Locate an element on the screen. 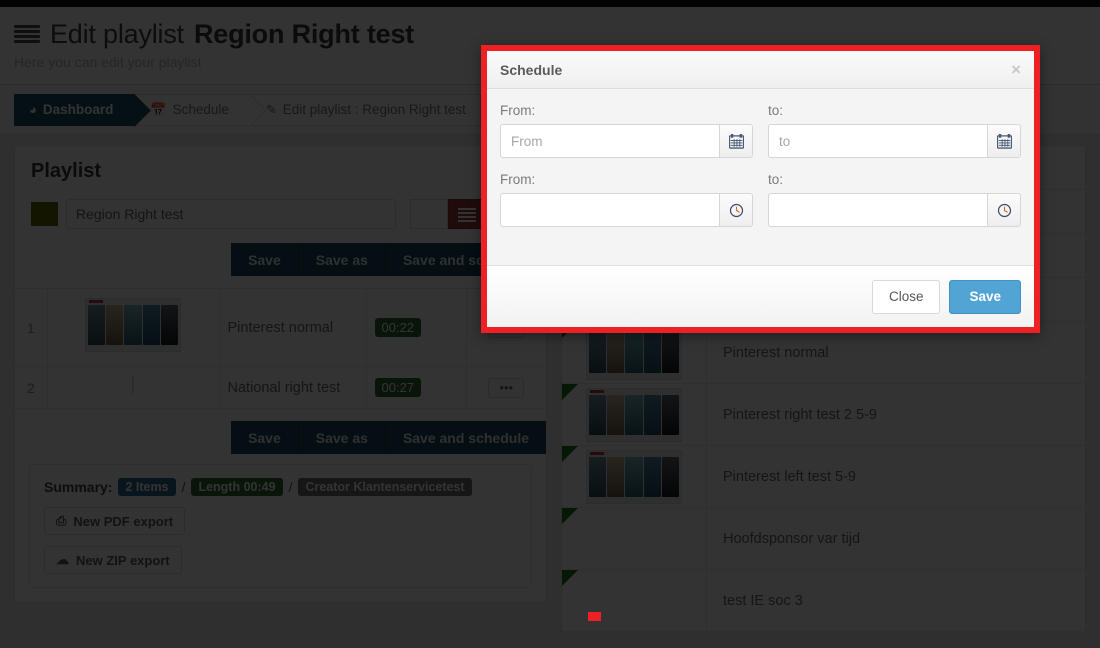 The image size is (1100, 648). to-time-input is located at coordinates (877, 210).